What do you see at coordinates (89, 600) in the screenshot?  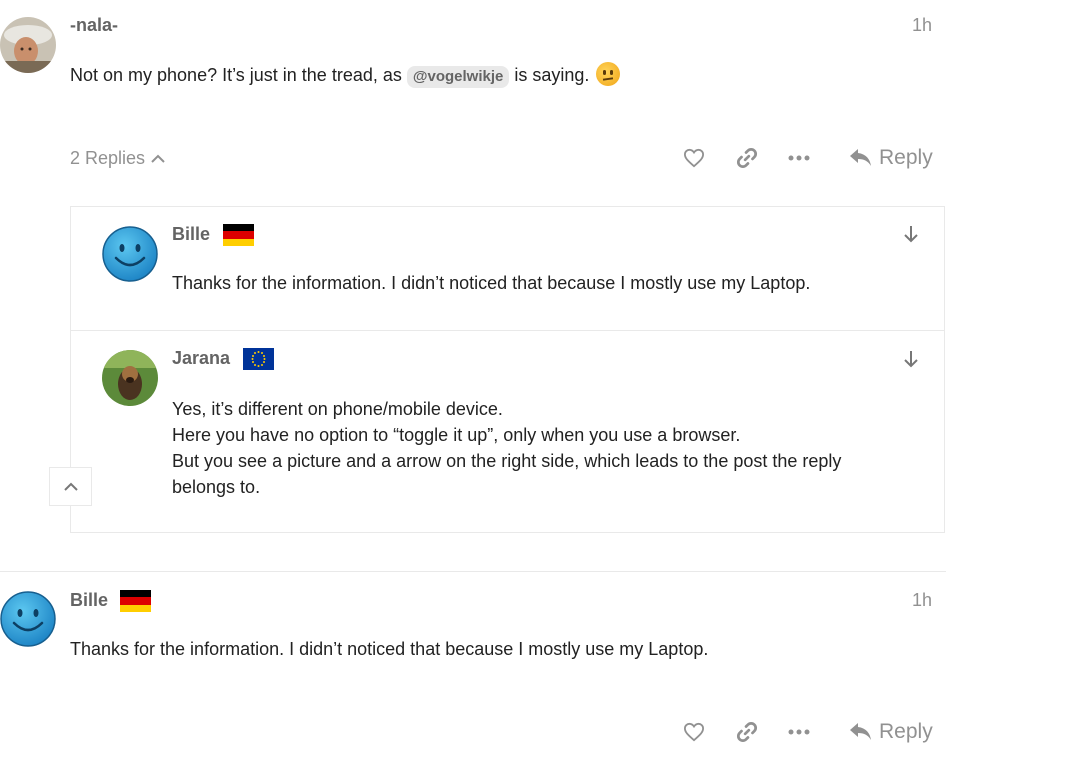 I see `post-username: Bille` at bounding box center [89, 600].